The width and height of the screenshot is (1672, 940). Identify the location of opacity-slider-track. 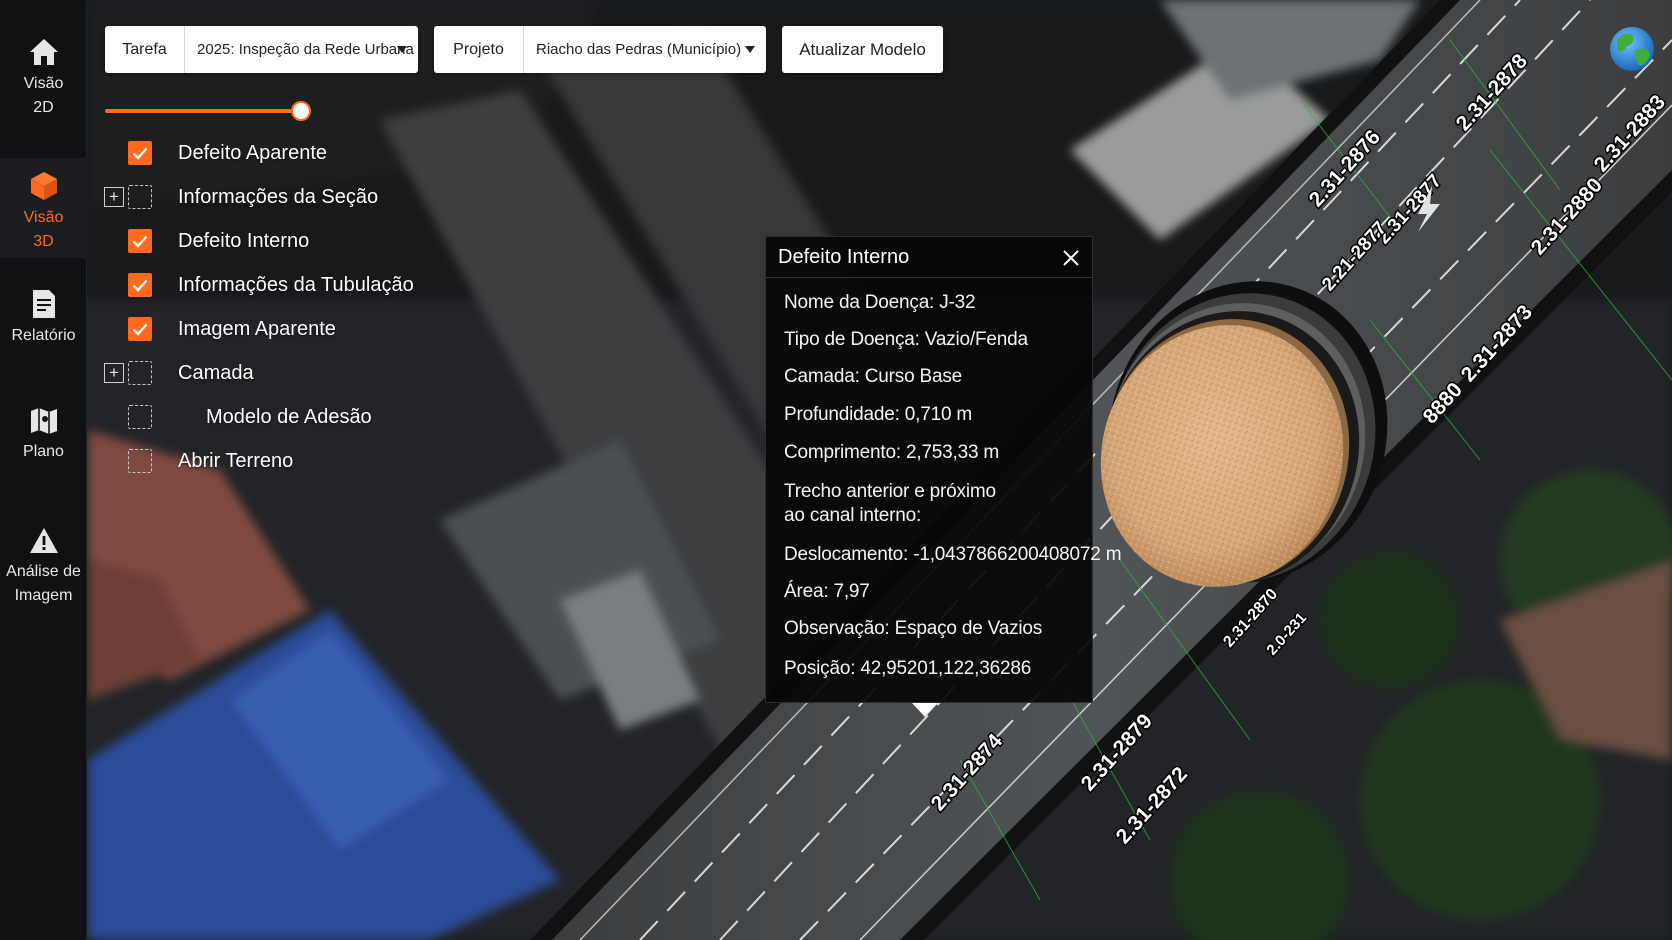
(204, 111).